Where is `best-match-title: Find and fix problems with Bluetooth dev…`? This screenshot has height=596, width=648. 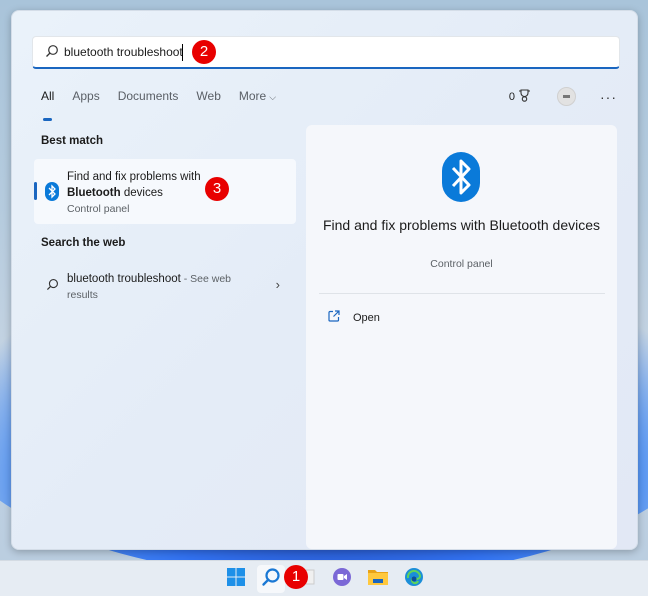
best-match-title: Find and fix problems with Bluetooth dev… is located at coordinates (147, 185).